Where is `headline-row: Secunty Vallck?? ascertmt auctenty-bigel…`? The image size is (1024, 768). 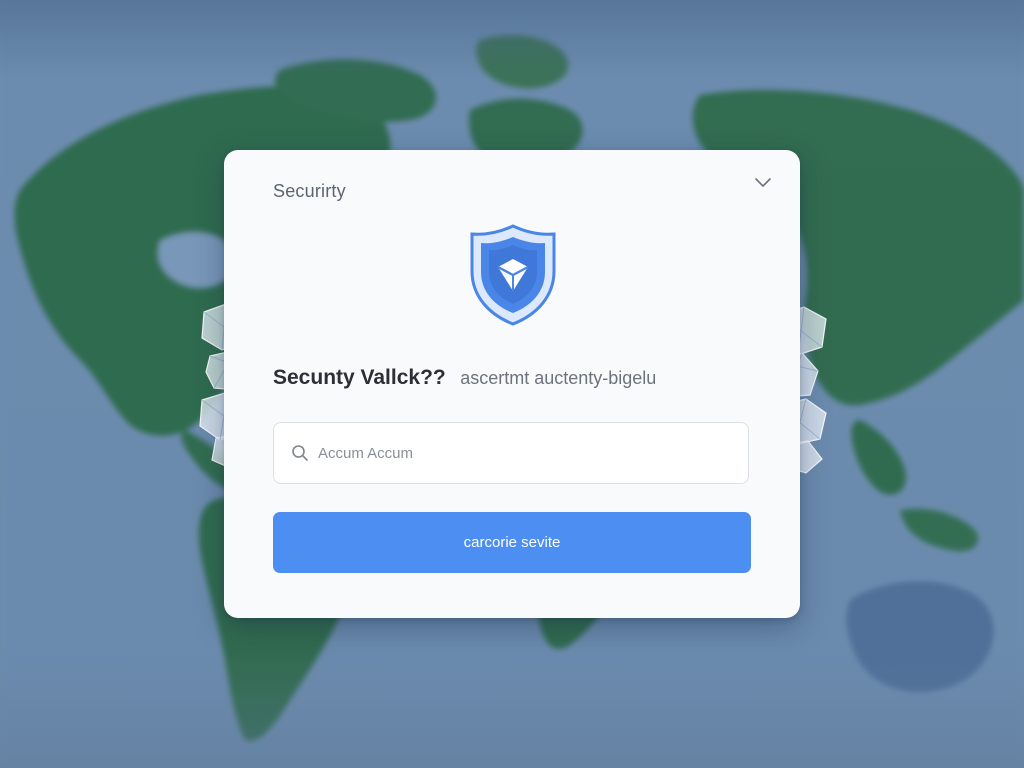
headline-row: Secunty Vallck?? ascertmt auctenty-bigel… is located at coordinates (523, 378).